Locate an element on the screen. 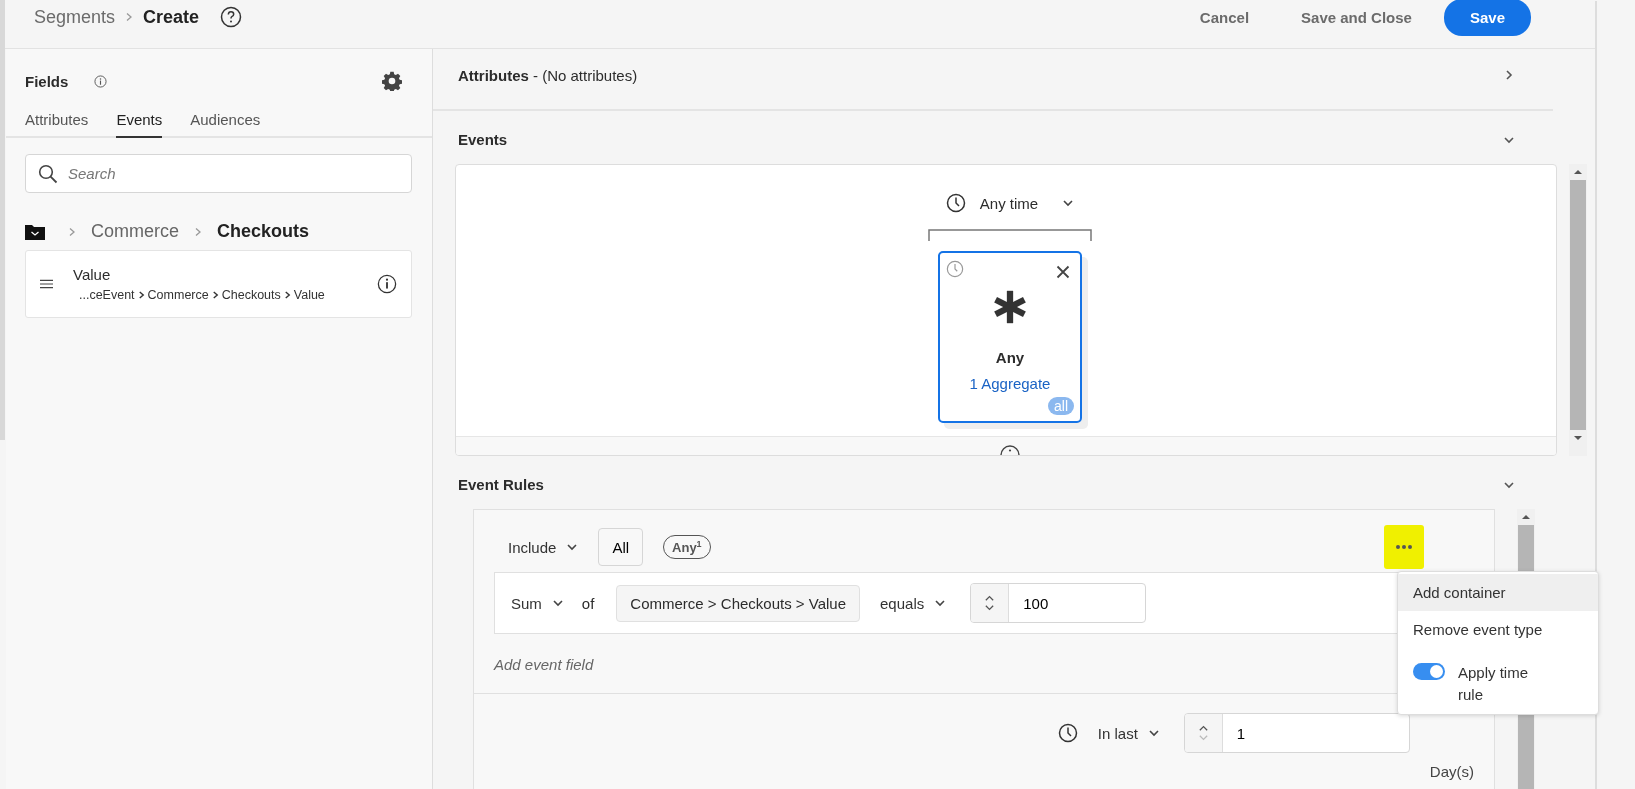 This screenshot has height=789, width=1635. panel-title: Fields is located at coordinates (47, 81).